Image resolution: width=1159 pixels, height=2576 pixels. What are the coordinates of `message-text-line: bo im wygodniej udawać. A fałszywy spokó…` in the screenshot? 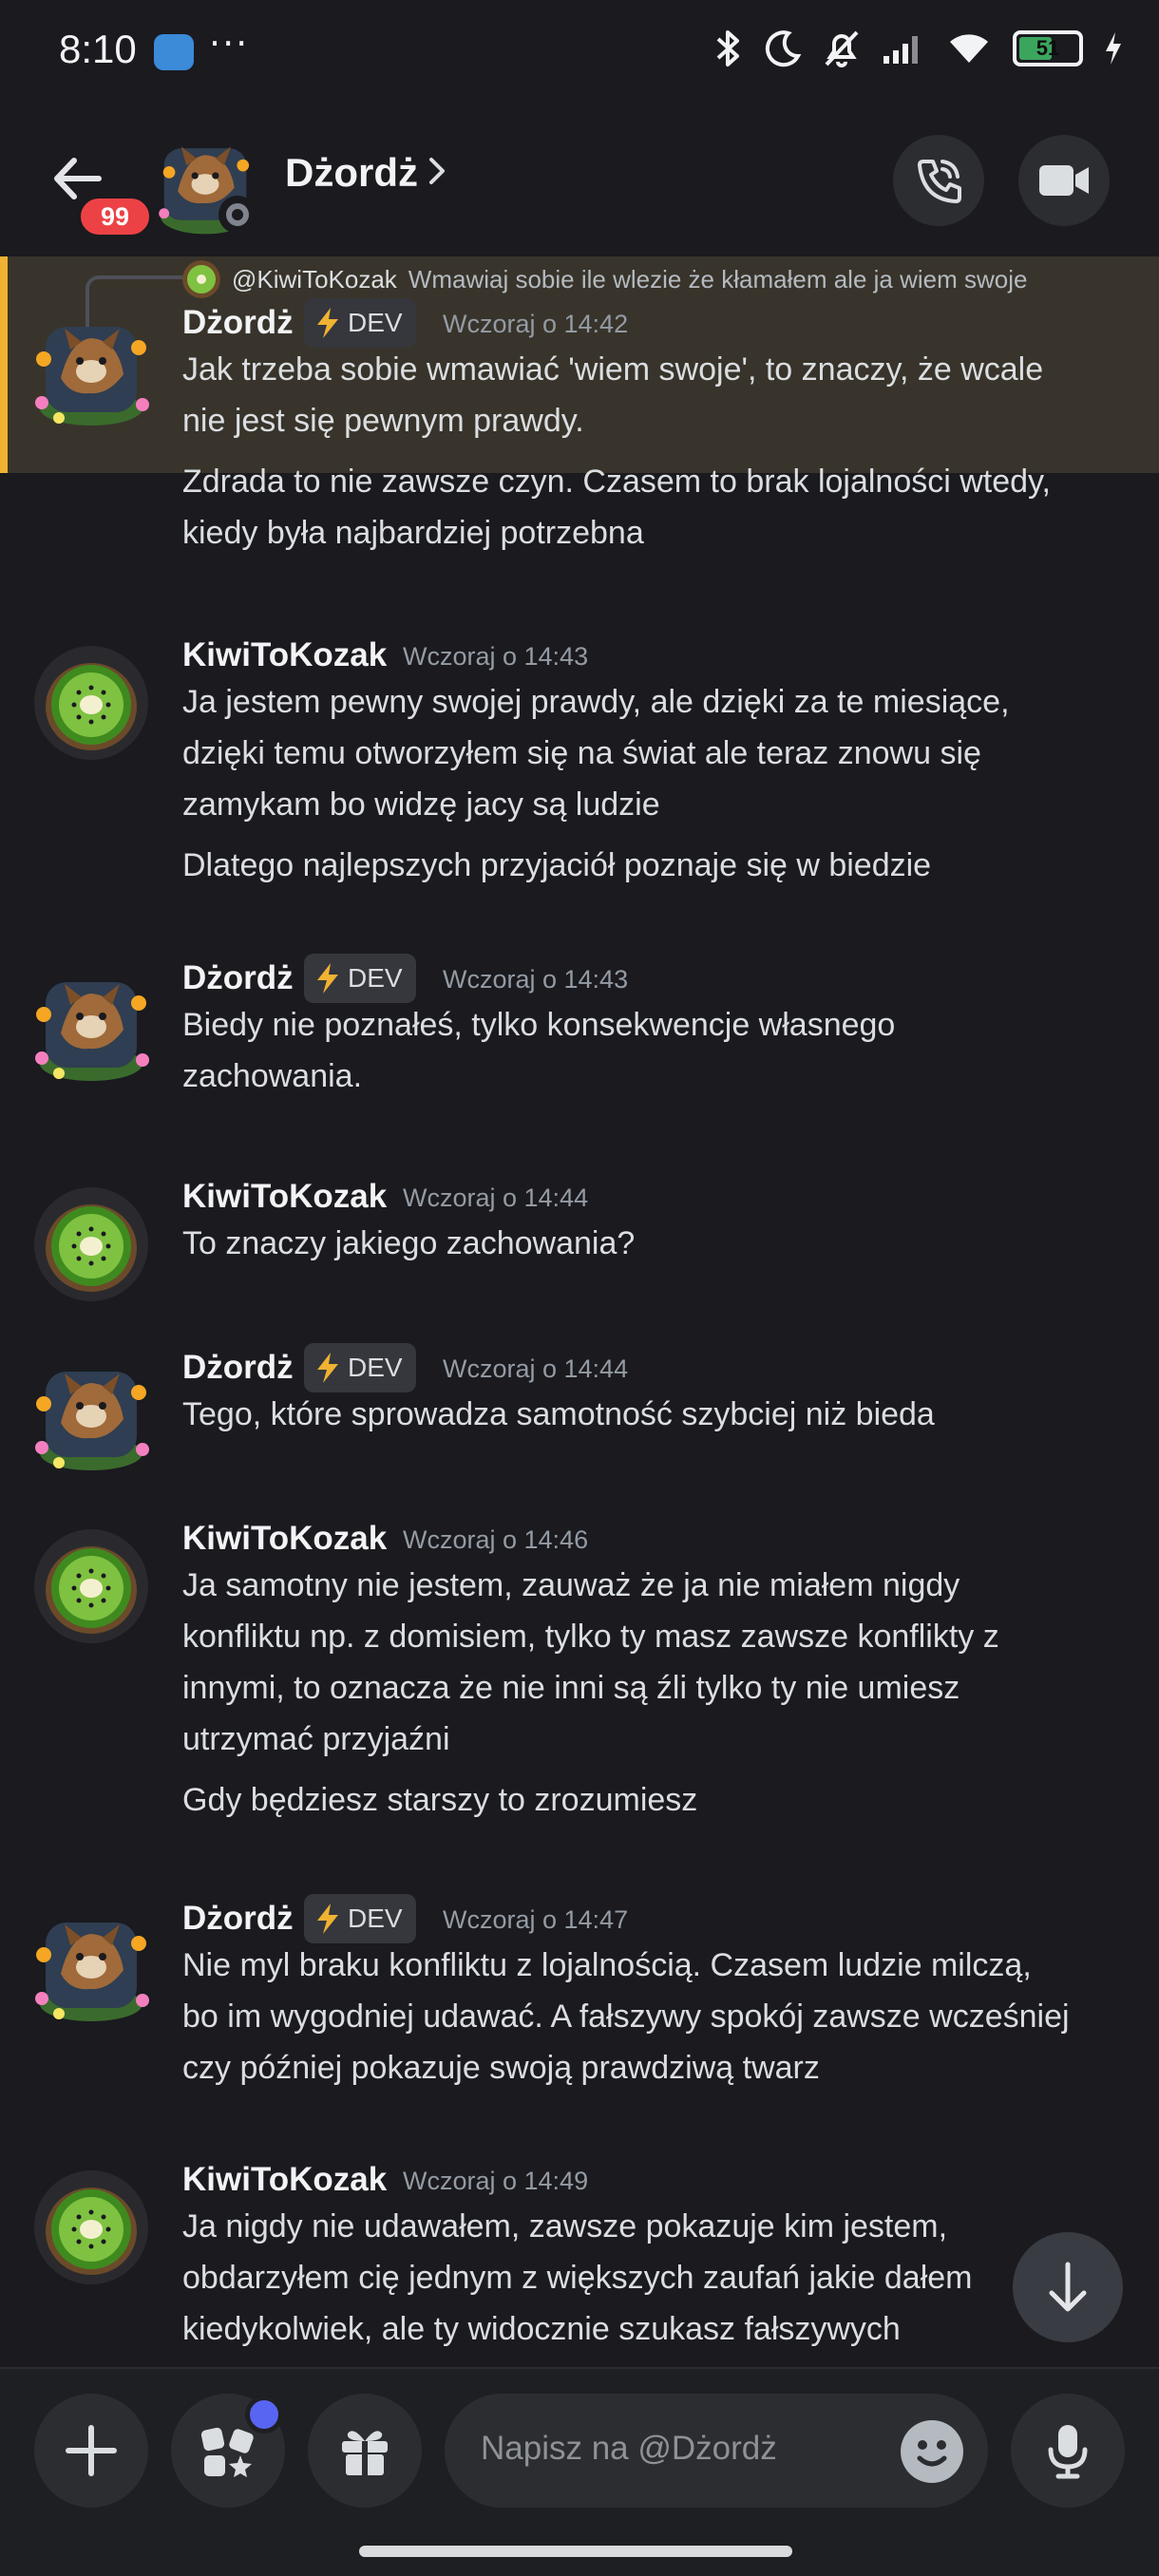 It's located at (626, 2016).